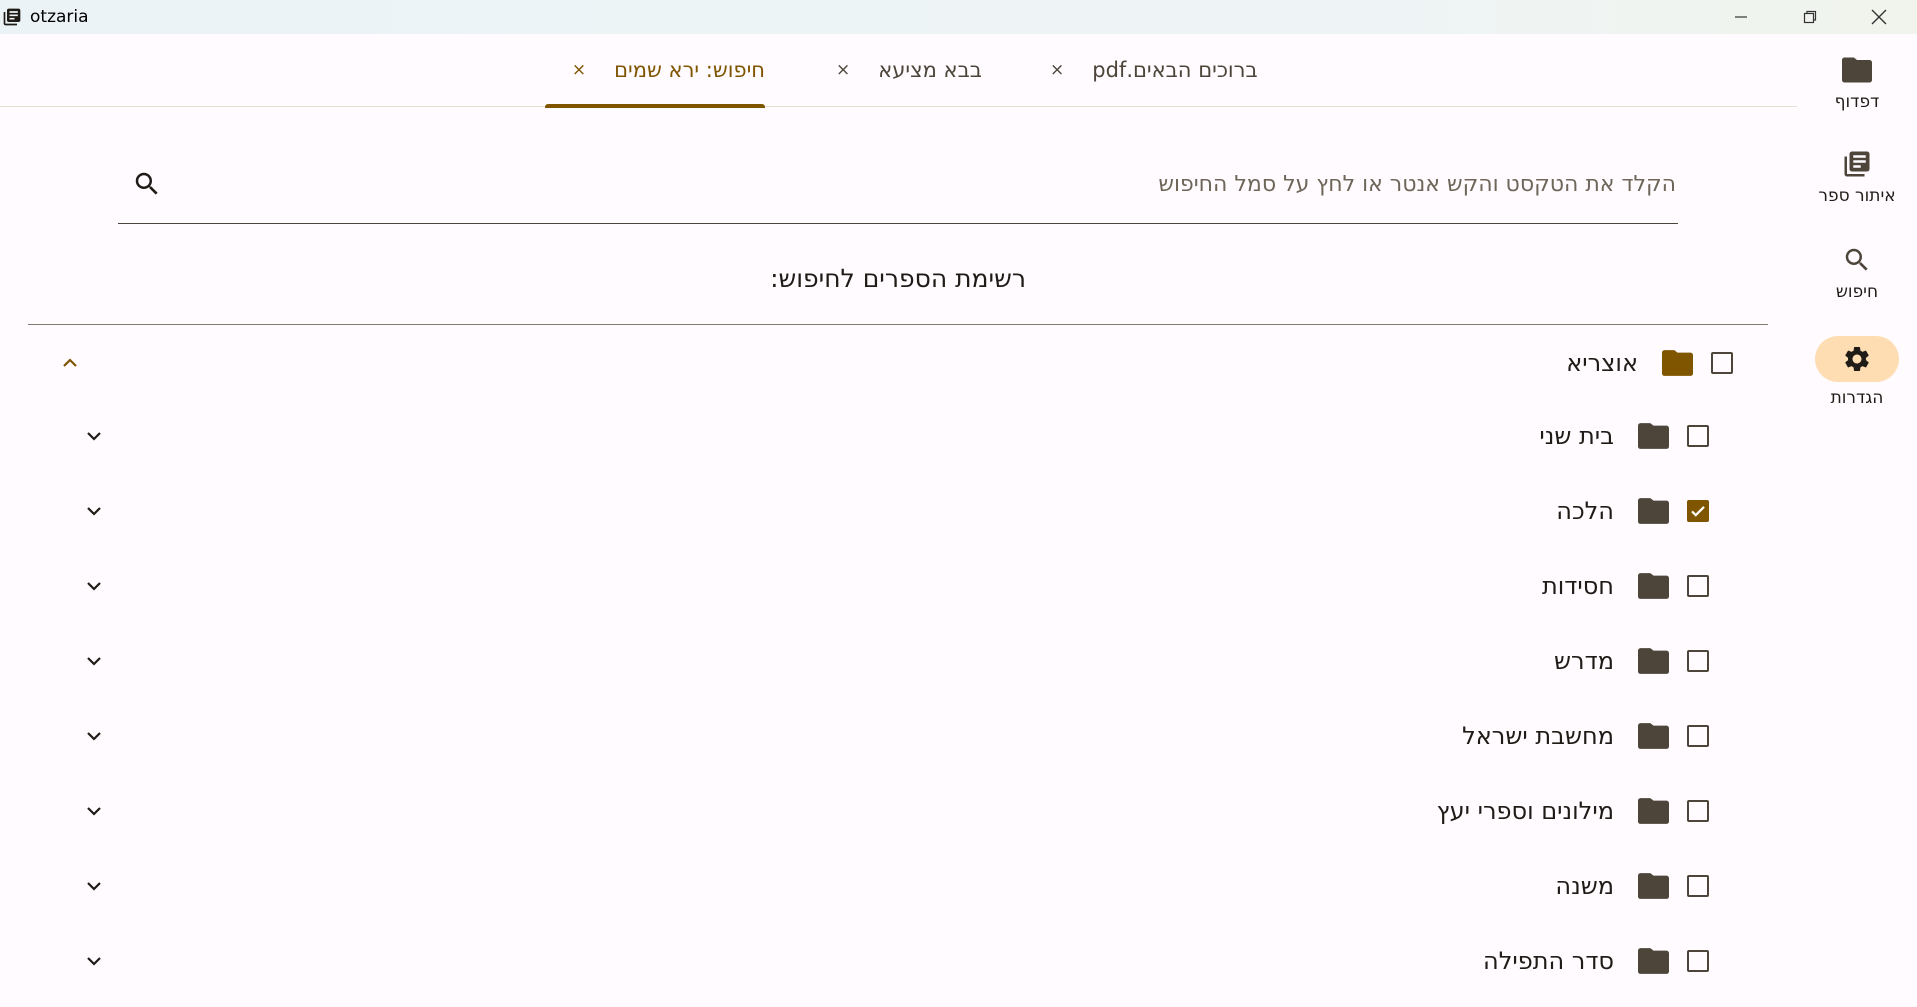 The image size is (1917, 1007). What do you see at coordinates (1722, 363) in the screenshot?
I see `root-checkbox` at bounding box center [1722, 363].